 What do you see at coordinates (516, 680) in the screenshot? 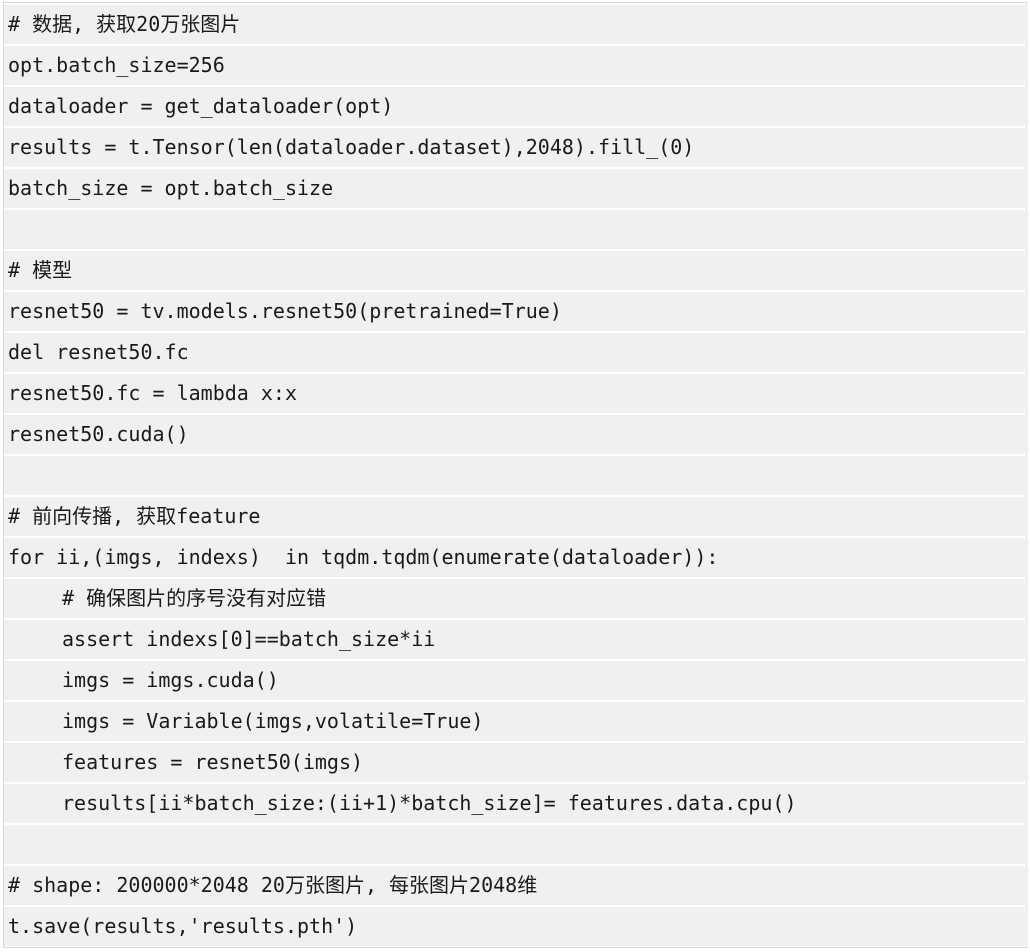
I see `code-line: imgs = imgs.cuda()` at bounding box center [516, 680].